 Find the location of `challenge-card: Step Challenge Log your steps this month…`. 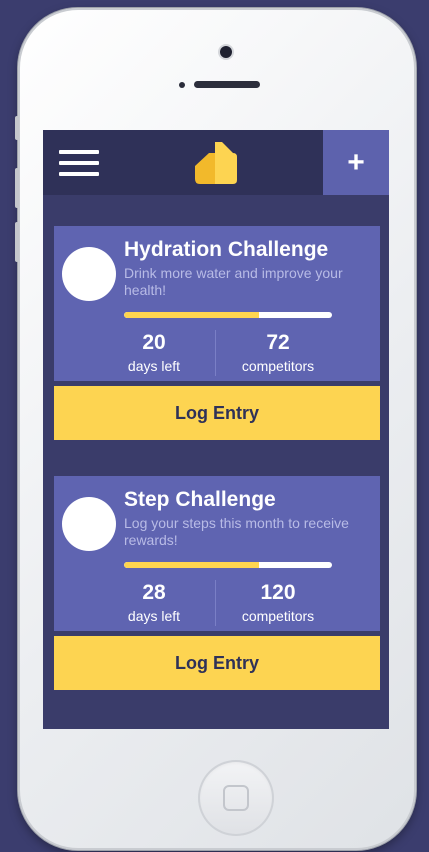

challenge-card: Step Challenge Log your steps this month… is located at coordinates (217, 553).